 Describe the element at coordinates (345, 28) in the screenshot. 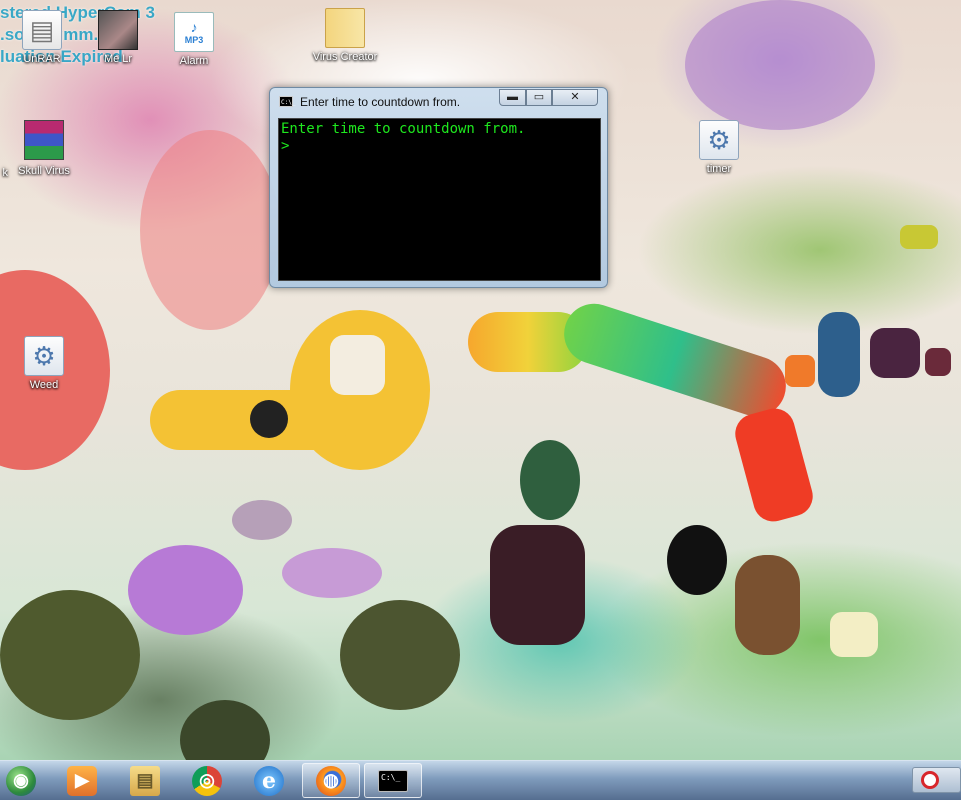

I see `folder-icon` at that location.